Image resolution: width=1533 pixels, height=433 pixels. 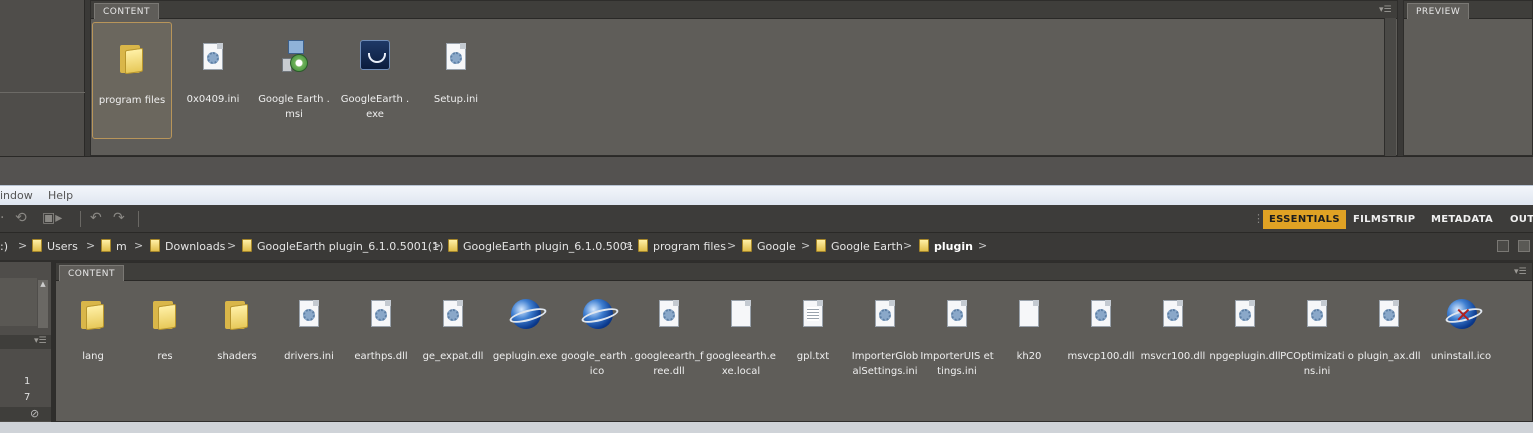 I want to click on workspace-essentials: ESSENTIALS, so click(x=1304, y=219).